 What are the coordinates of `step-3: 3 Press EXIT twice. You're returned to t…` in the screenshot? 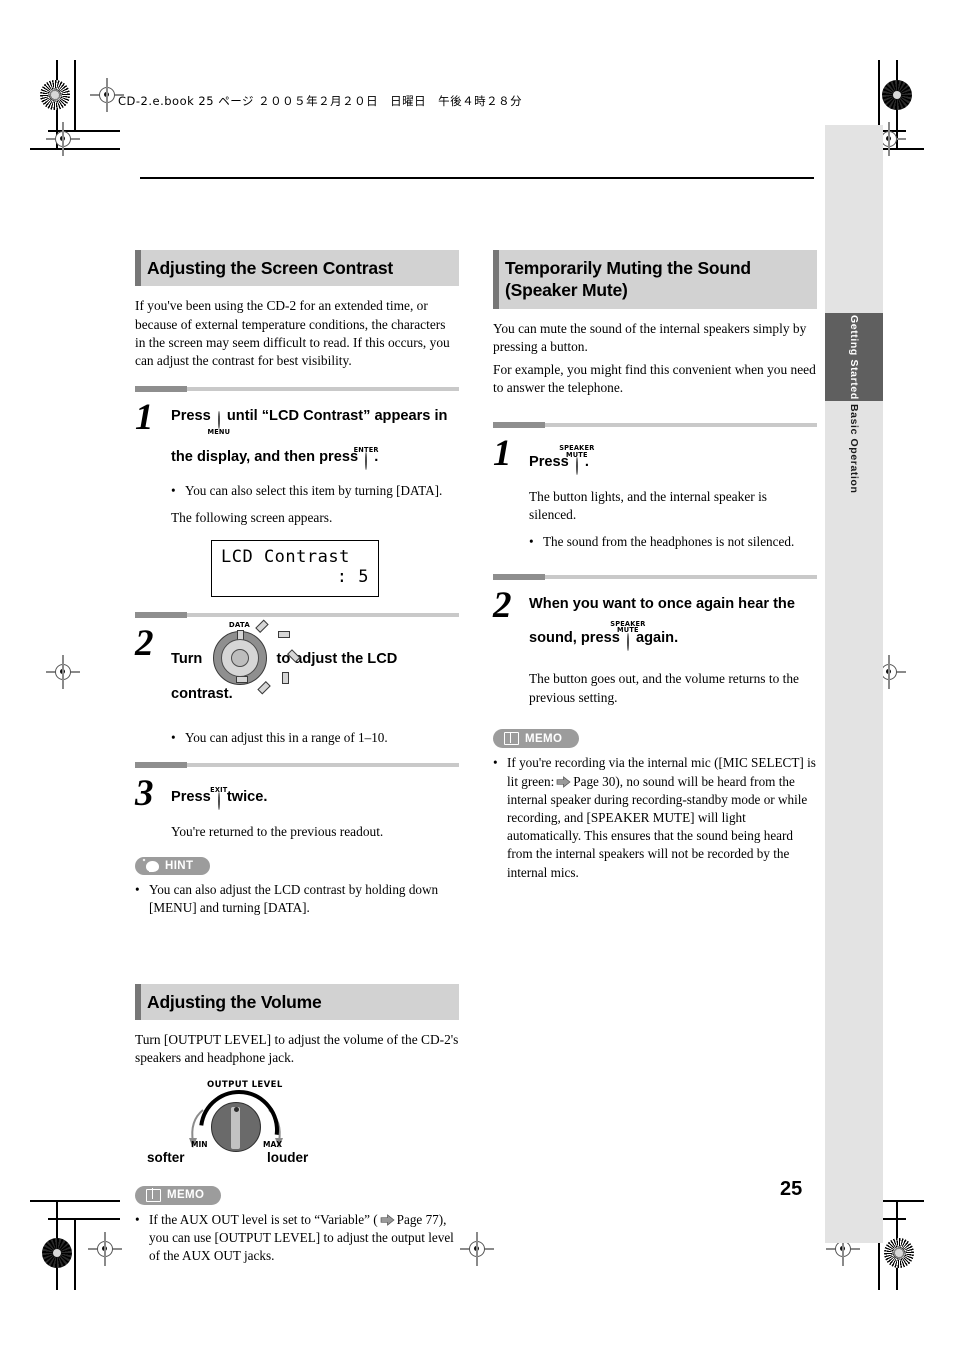 It's located at (297, 808).